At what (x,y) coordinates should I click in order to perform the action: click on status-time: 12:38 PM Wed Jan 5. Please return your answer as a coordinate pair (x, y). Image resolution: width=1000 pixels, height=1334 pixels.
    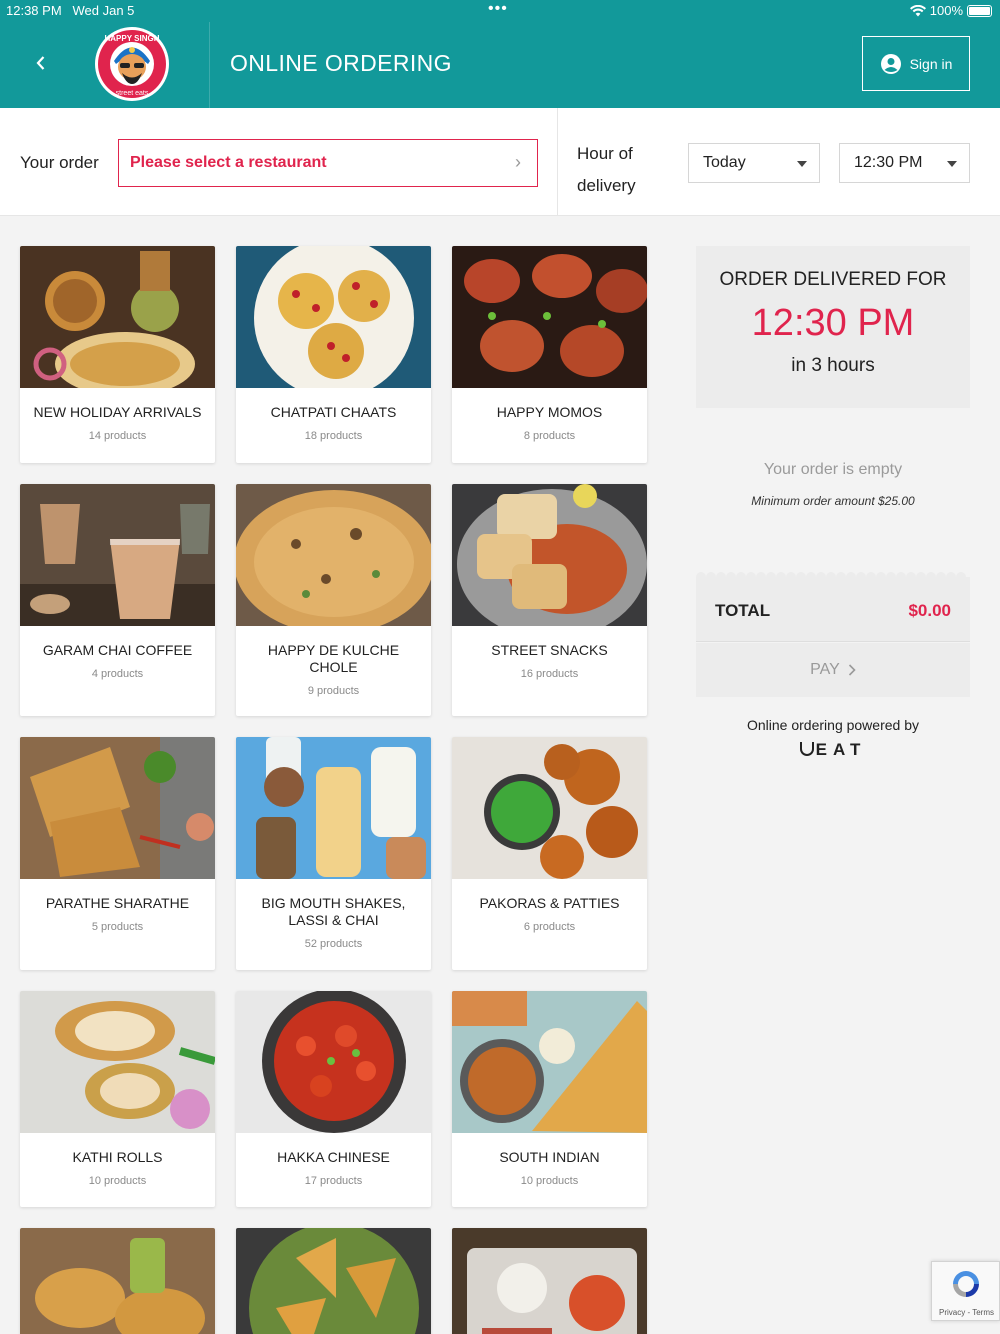
    Looking at the image, I should click on (70, 10).